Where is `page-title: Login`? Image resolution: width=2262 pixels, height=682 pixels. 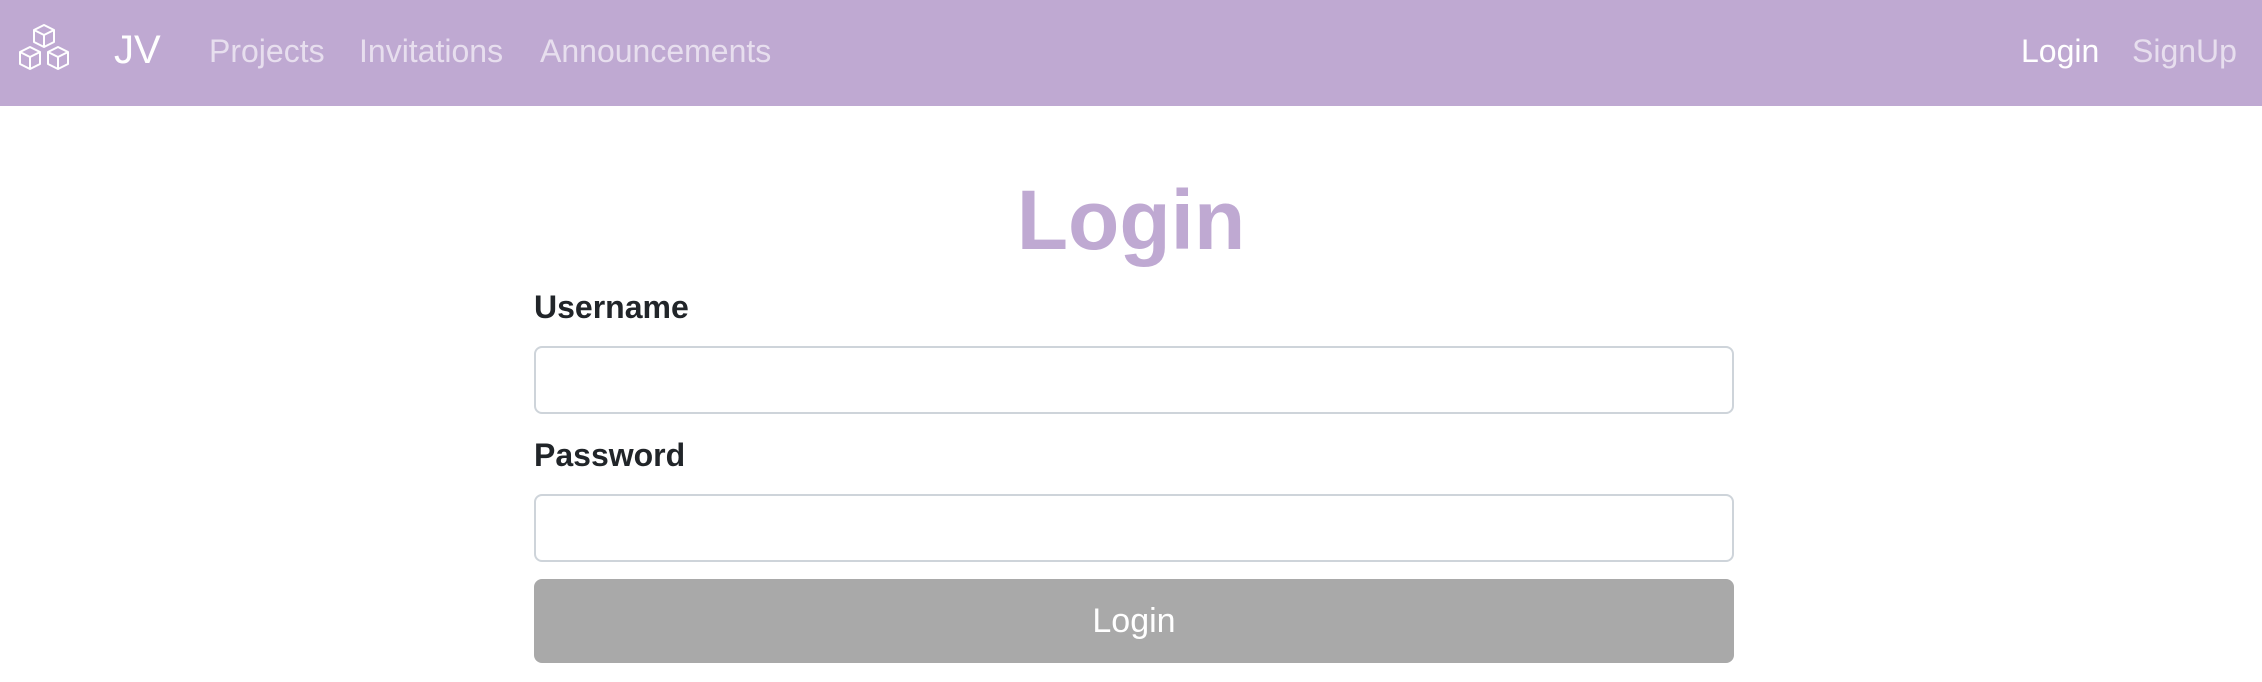 page-title: Login is located at coordinates (1131, 220).